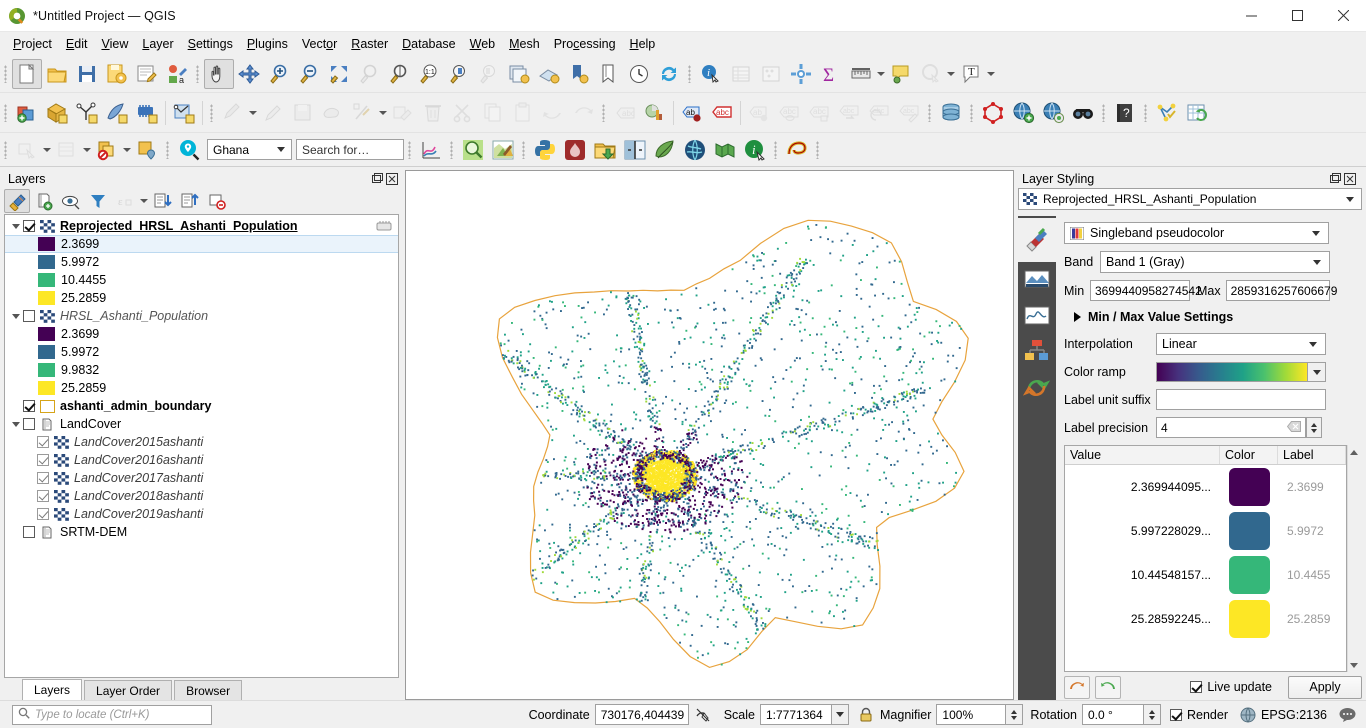  Describe the element at coordinates (665, 150) in the screenshot. I see `leaflet-icon` at that location.